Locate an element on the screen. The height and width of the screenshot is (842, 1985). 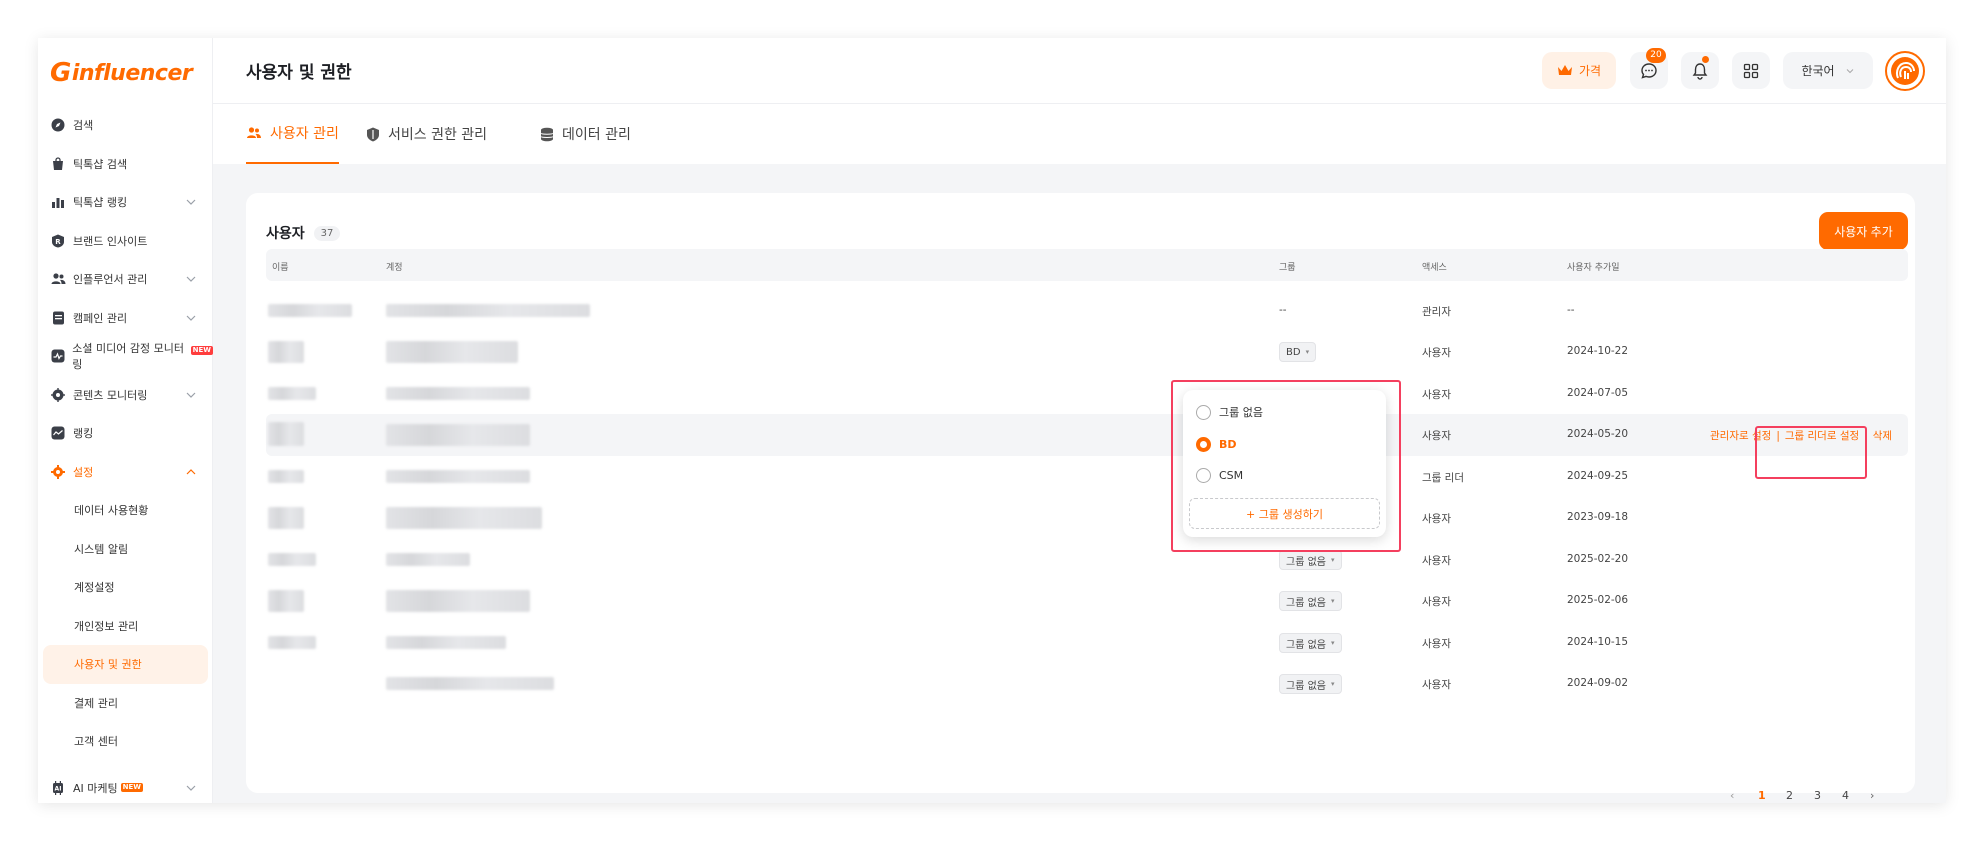
notification-dot is located at coordinates (1705, 59).